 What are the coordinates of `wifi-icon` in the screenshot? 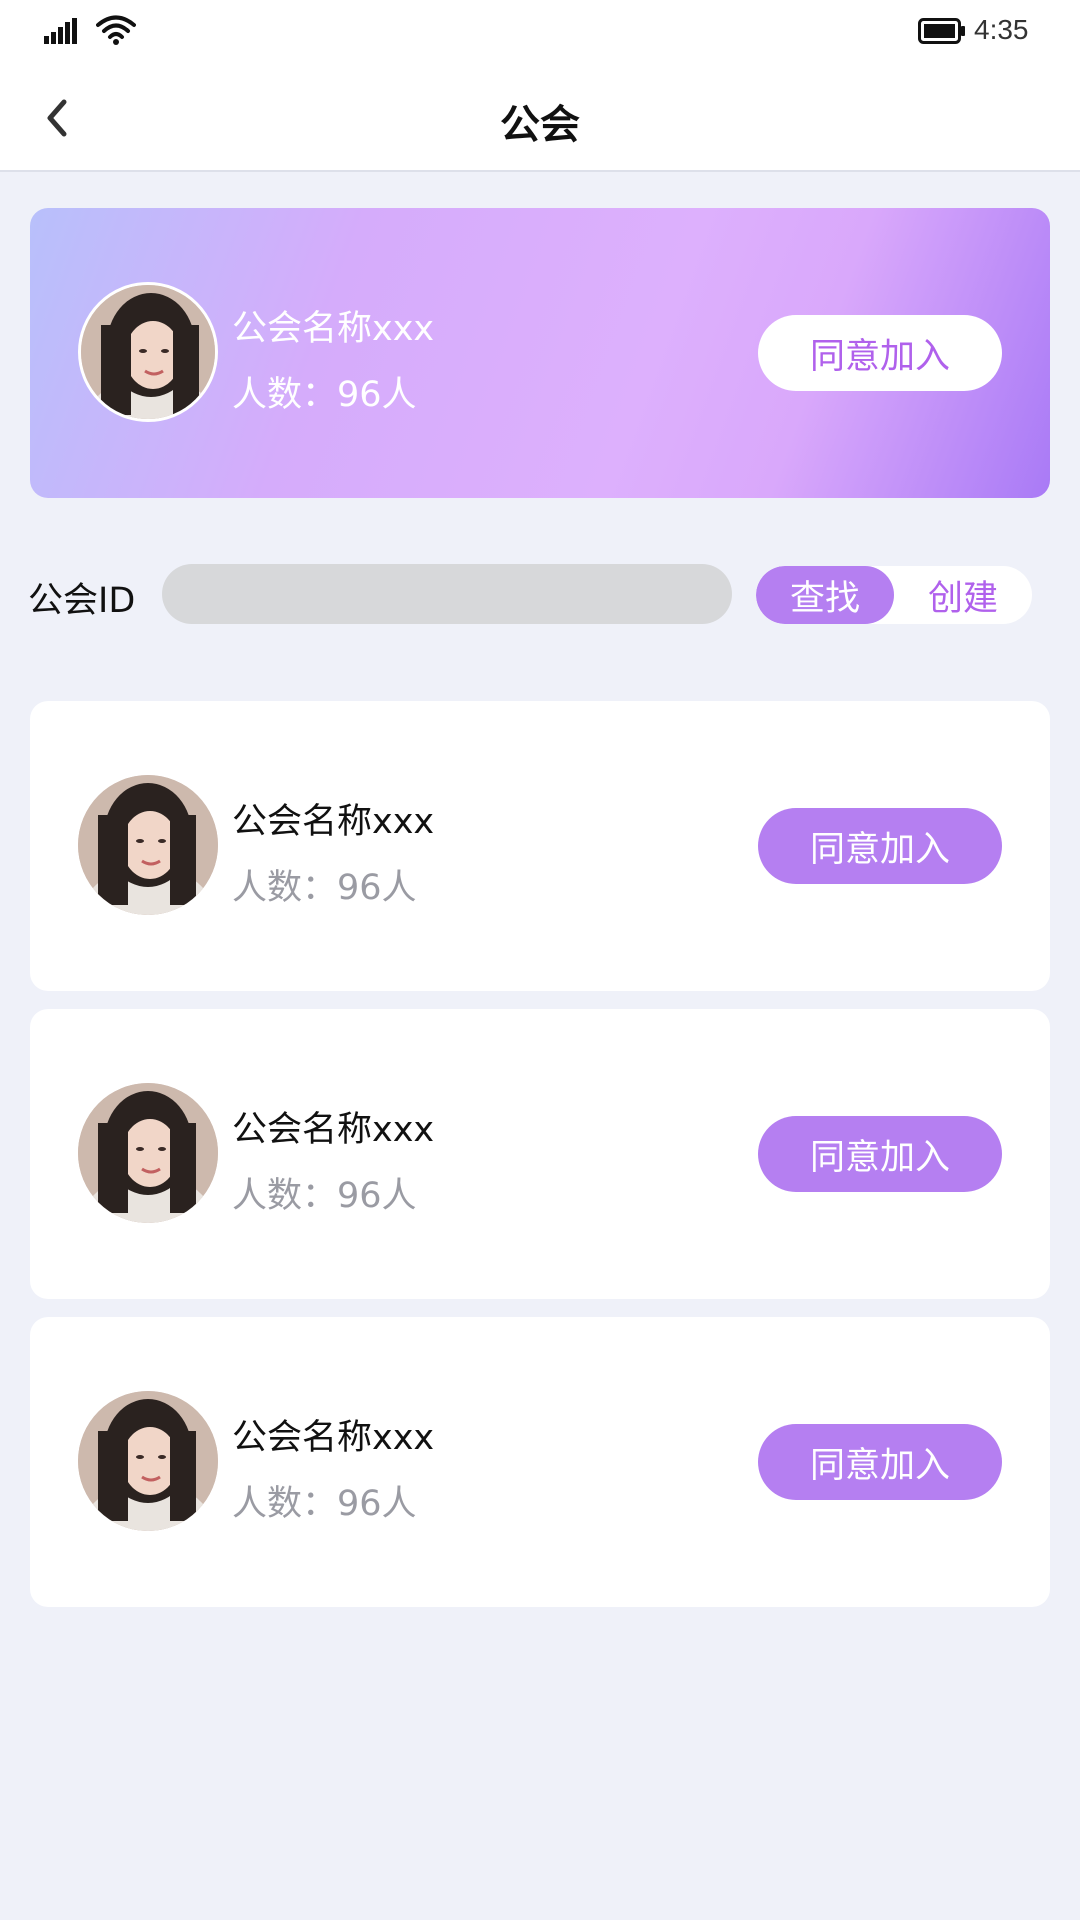 It's located at (116, 30).